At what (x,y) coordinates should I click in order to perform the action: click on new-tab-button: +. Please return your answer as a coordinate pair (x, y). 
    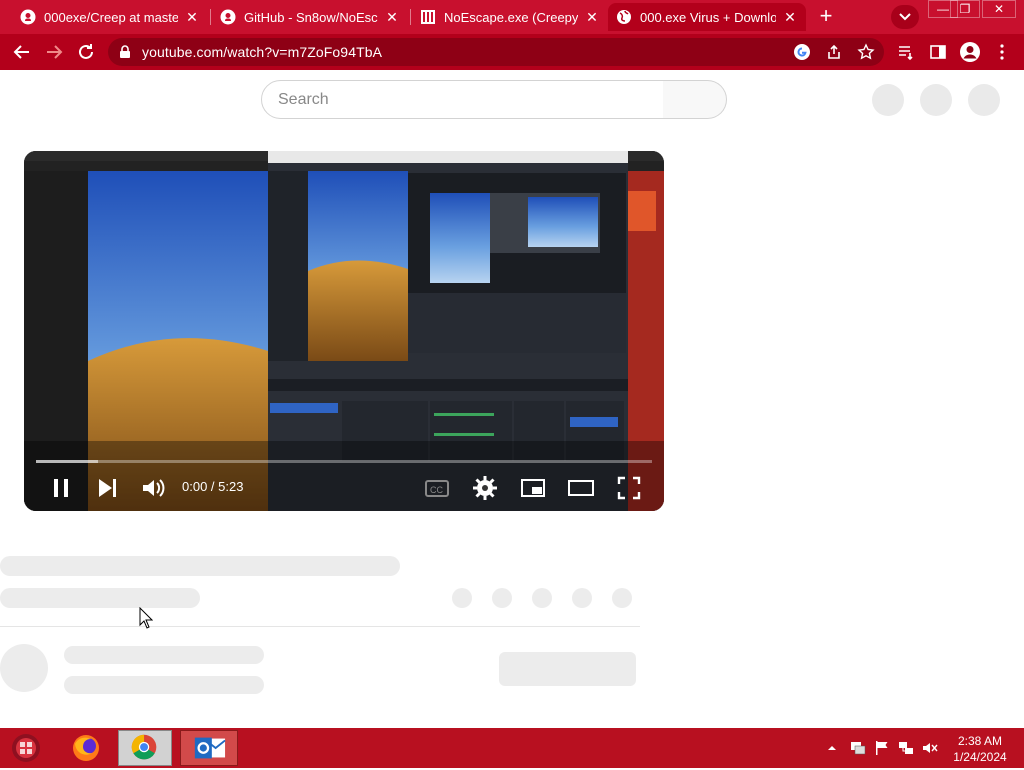
    Looking at the image, I should click on (826, 17).